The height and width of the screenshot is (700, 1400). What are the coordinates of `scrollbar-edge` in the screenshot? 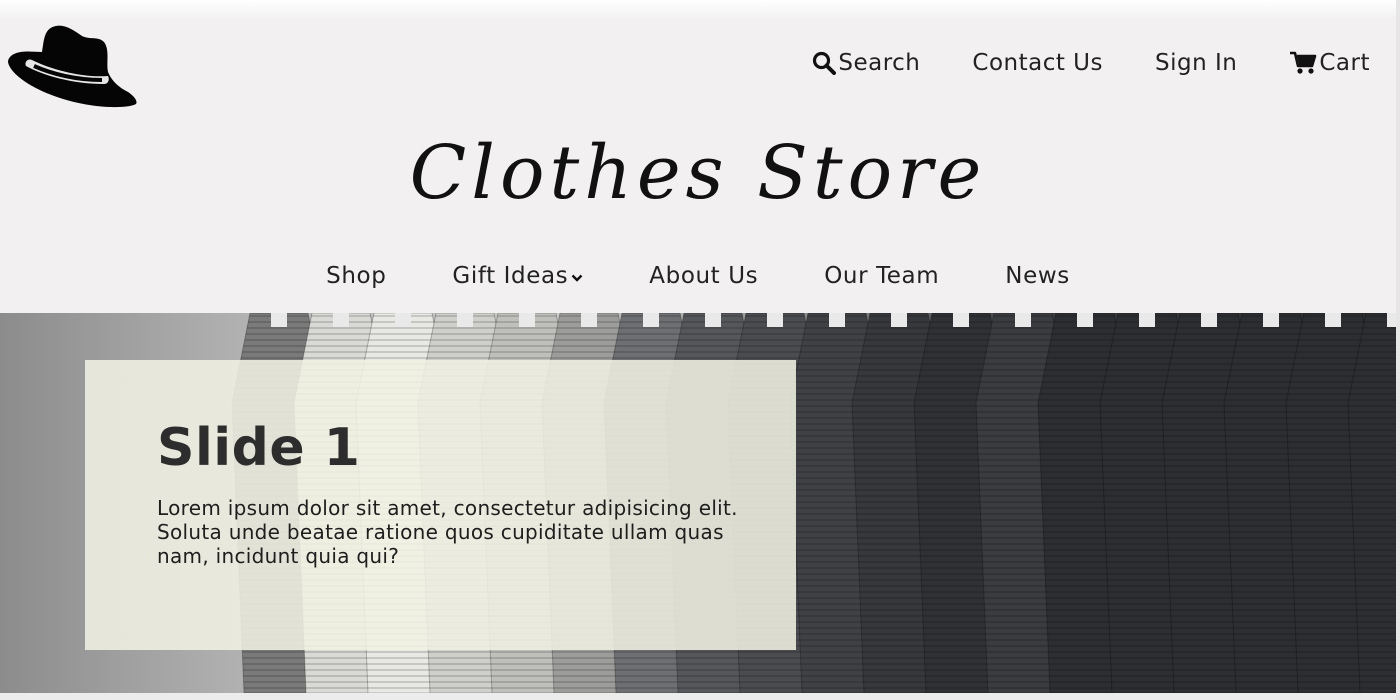 It's located at (1398, 350).